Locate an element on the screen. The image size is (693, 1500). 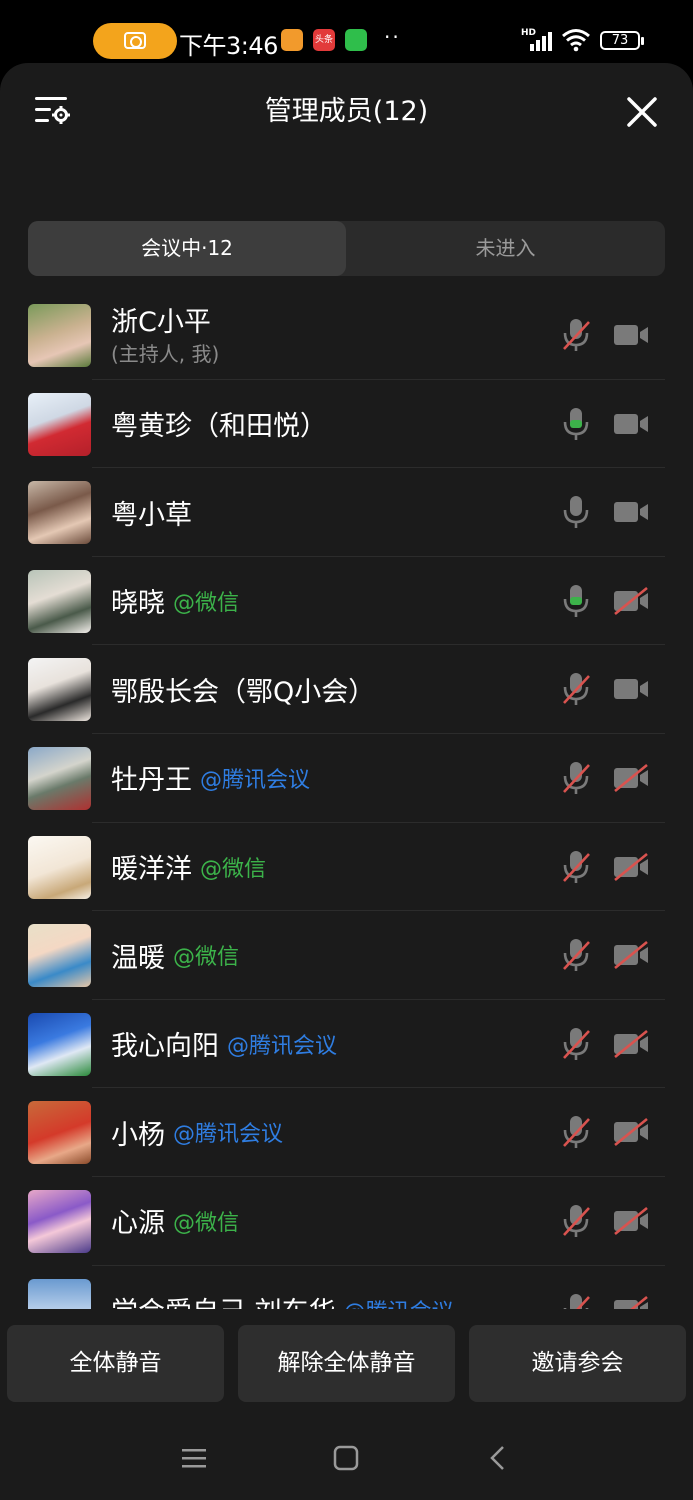
member-name-wrap: 粤黄珍（和田悦） is located at coordinates (219, 424).